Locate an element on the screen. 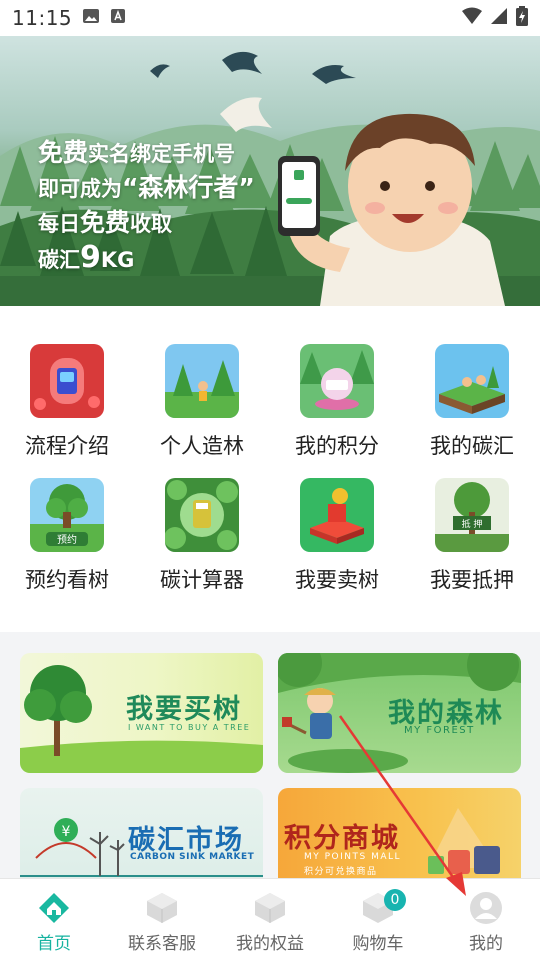 The image size is (540, 960). banner-line4-prefix: 碳汇 is located at coordinates (59, 260).